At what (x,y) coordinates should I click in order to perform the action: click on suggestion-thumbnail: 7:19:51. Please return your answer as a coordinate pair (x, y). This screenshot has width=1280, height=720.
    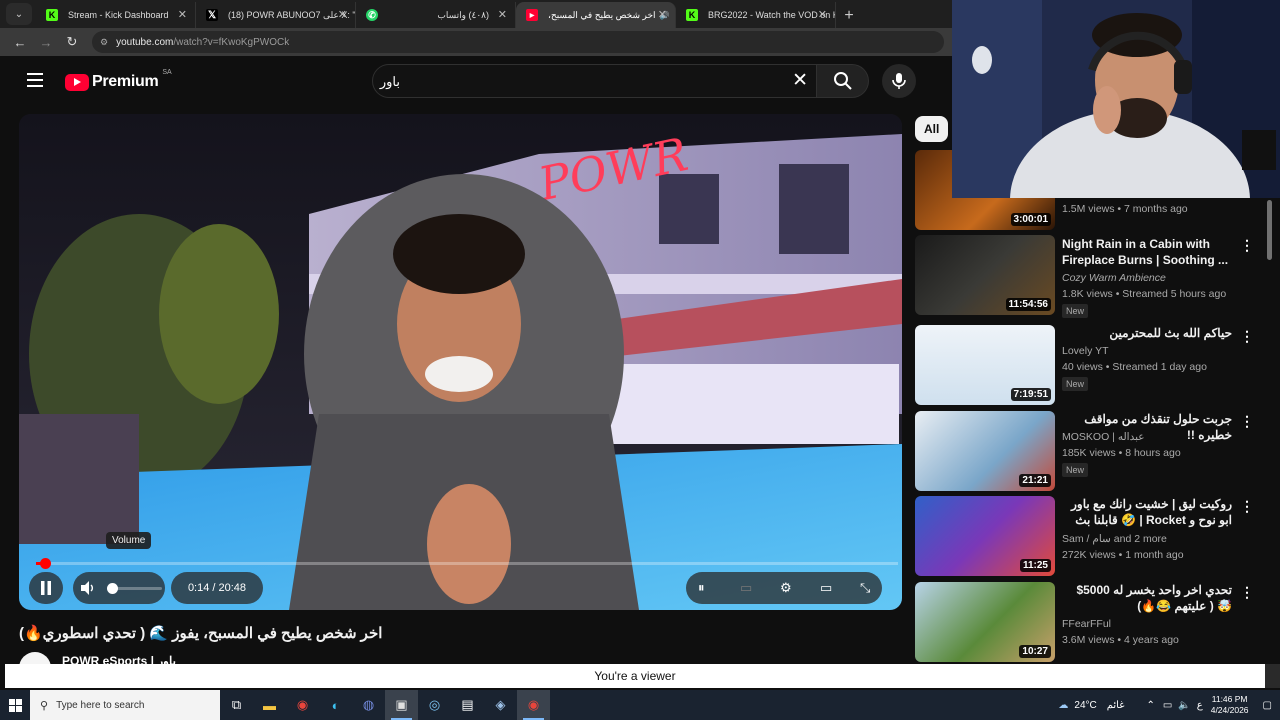
    Looking at the image, I should click on (985, 365).